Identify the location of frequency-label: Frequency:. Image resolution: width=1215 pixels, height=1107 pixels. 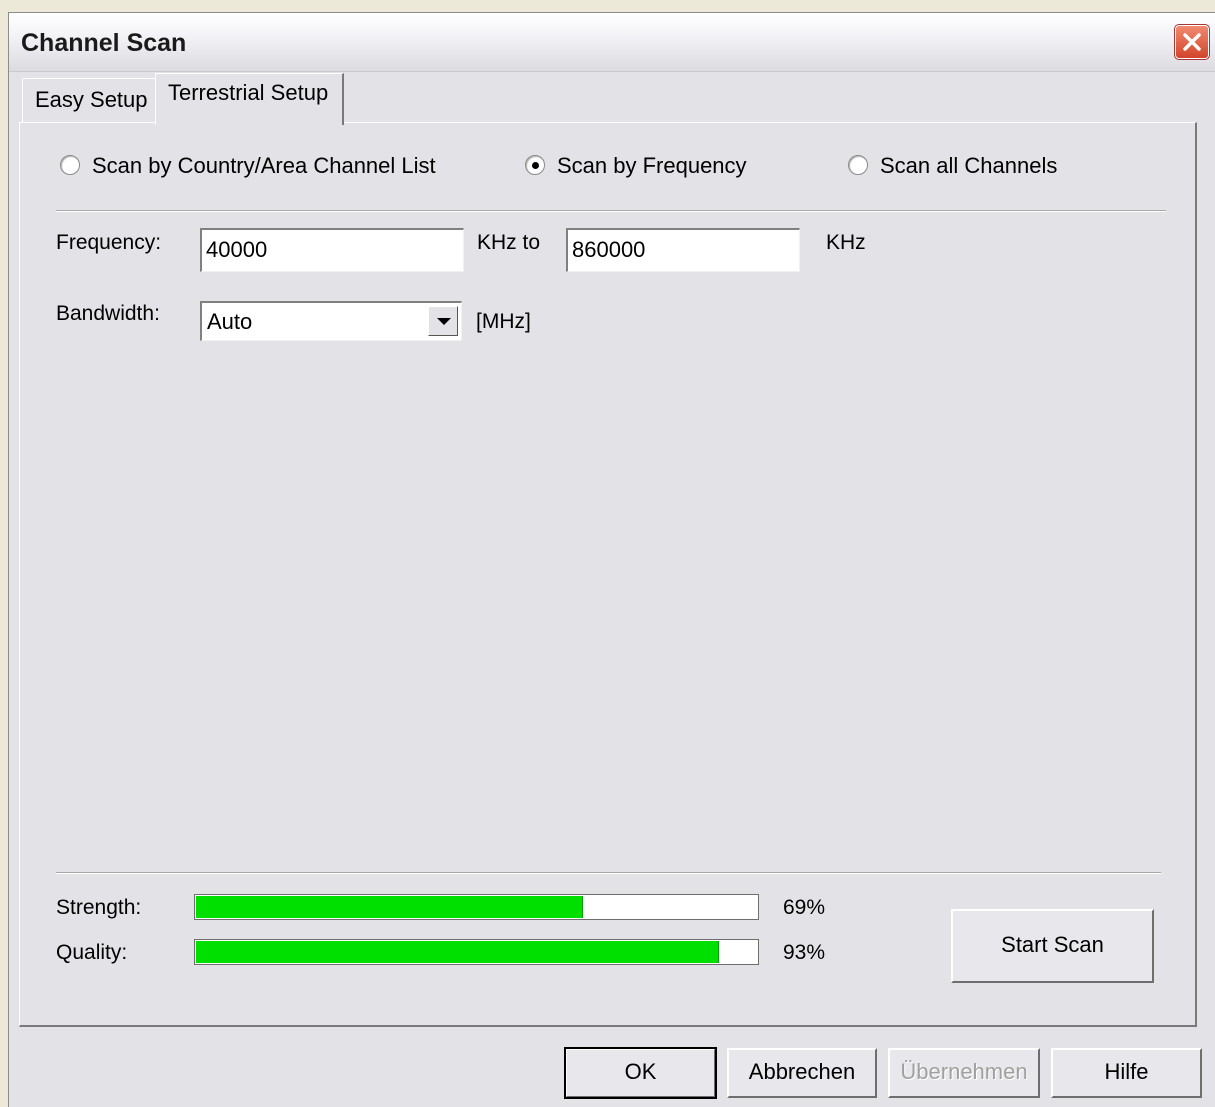
(109, 242).